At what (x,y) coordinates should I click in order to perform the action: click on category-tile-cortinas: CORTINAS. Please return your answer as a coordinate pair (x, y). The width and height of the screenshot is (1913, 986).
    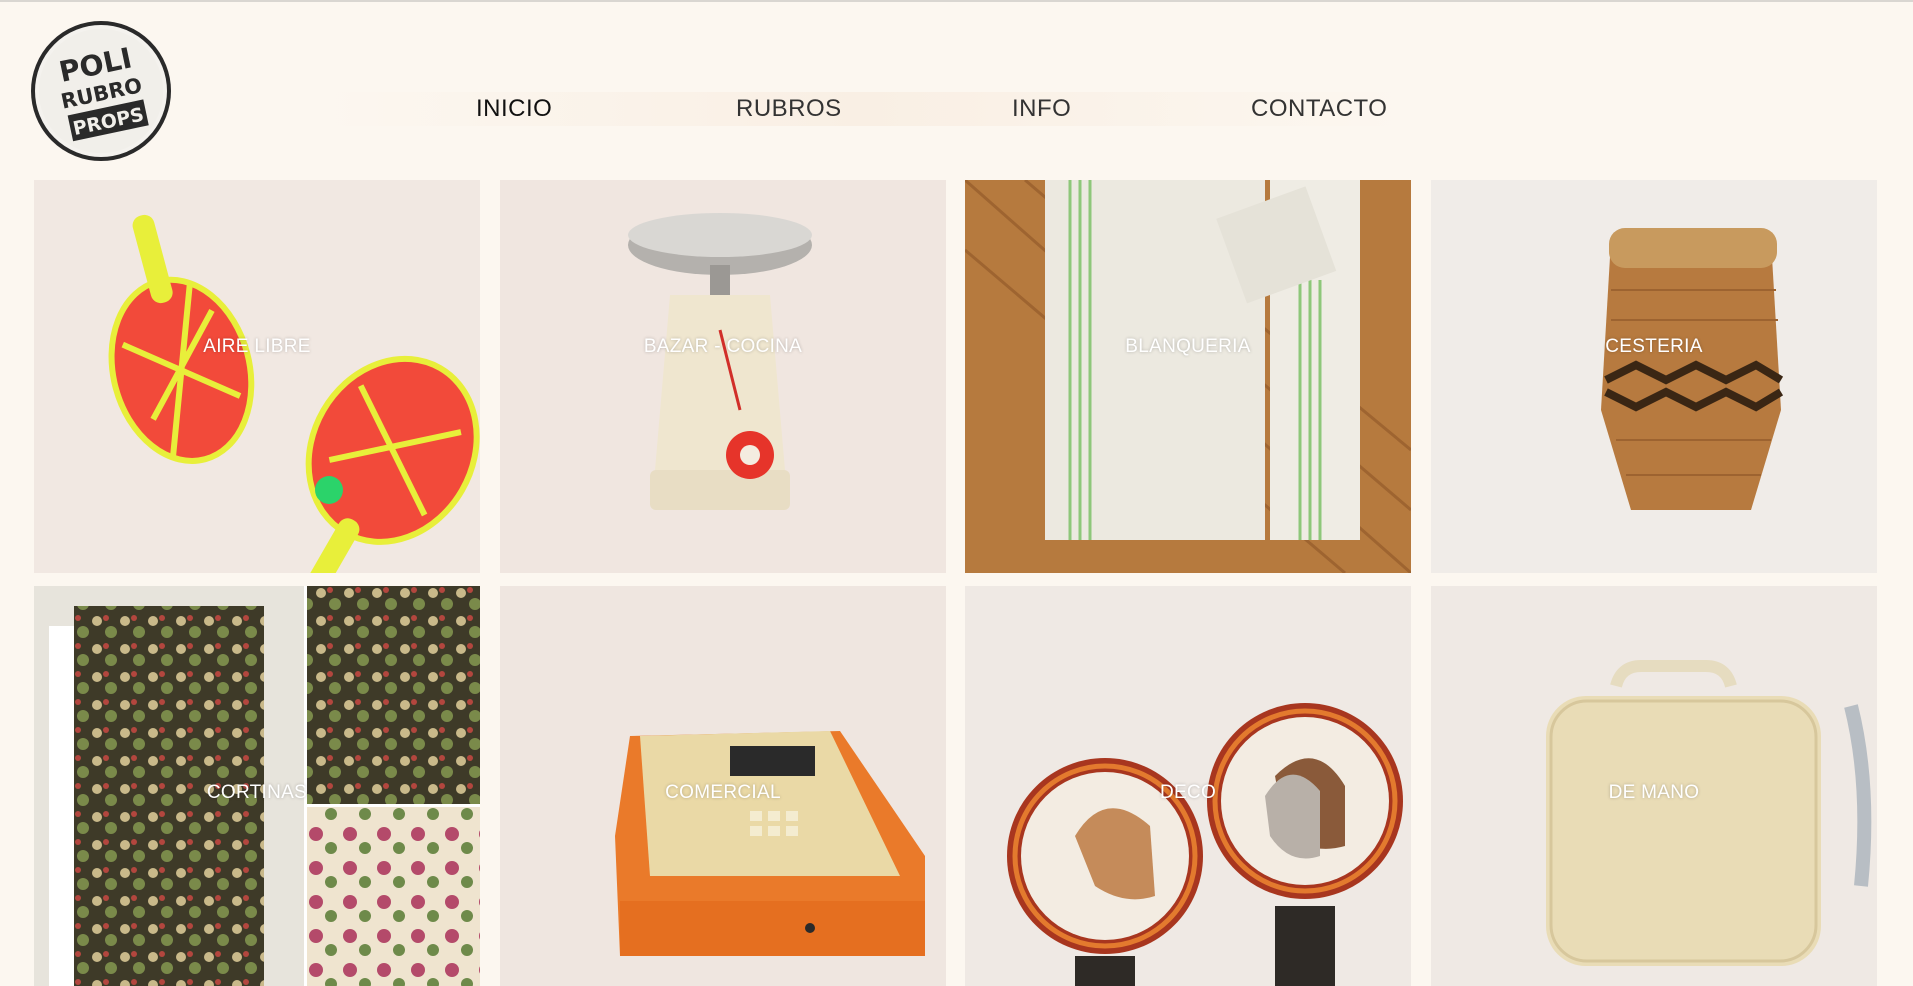
    Looking at the image, I should click on (257, 786).